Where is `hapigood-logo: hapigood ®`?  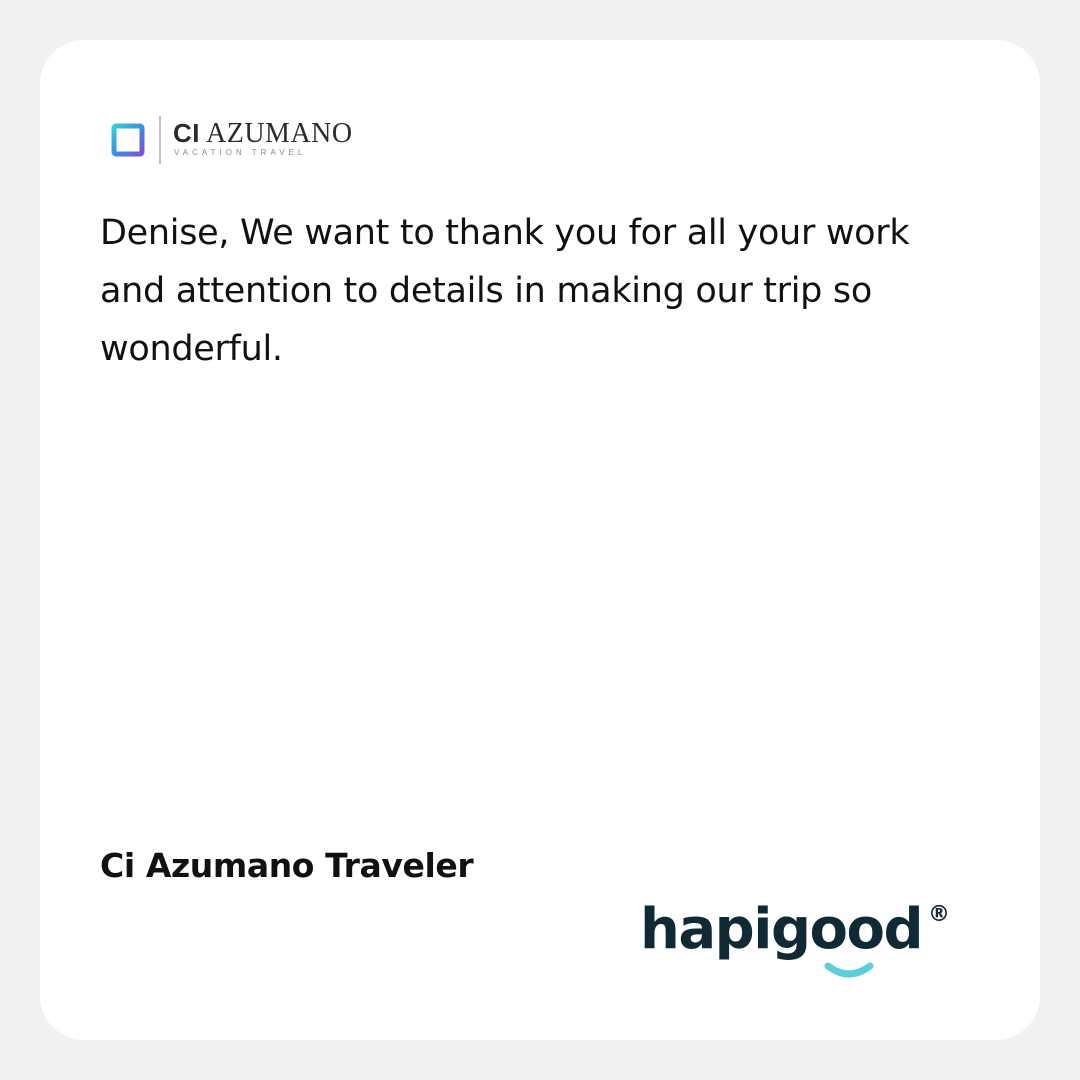 hapigood-logo: hapigood ® is located at coordinates (800, 942).